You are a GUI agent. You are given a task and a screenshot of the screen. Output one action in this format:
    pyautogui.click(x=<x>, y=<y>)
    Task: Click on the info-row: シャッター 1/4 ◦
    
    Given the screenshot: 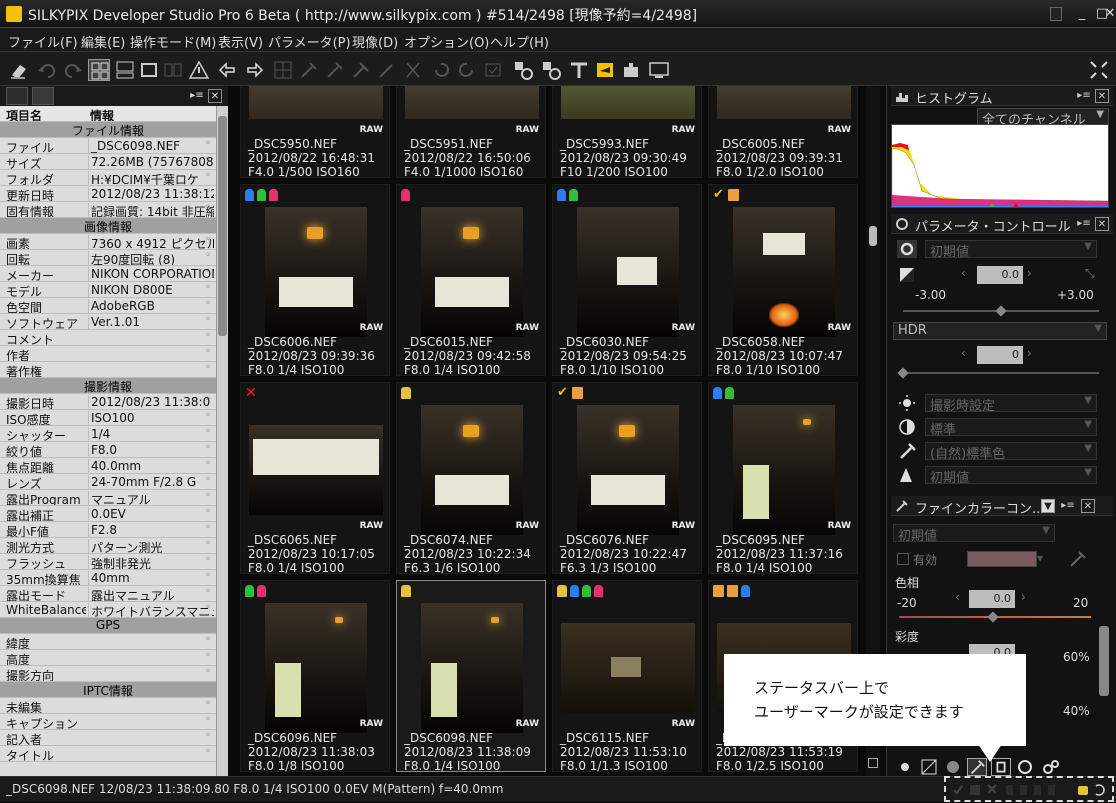 What is the action you would take?
    pyautogui.click(x=108, y=434)
    